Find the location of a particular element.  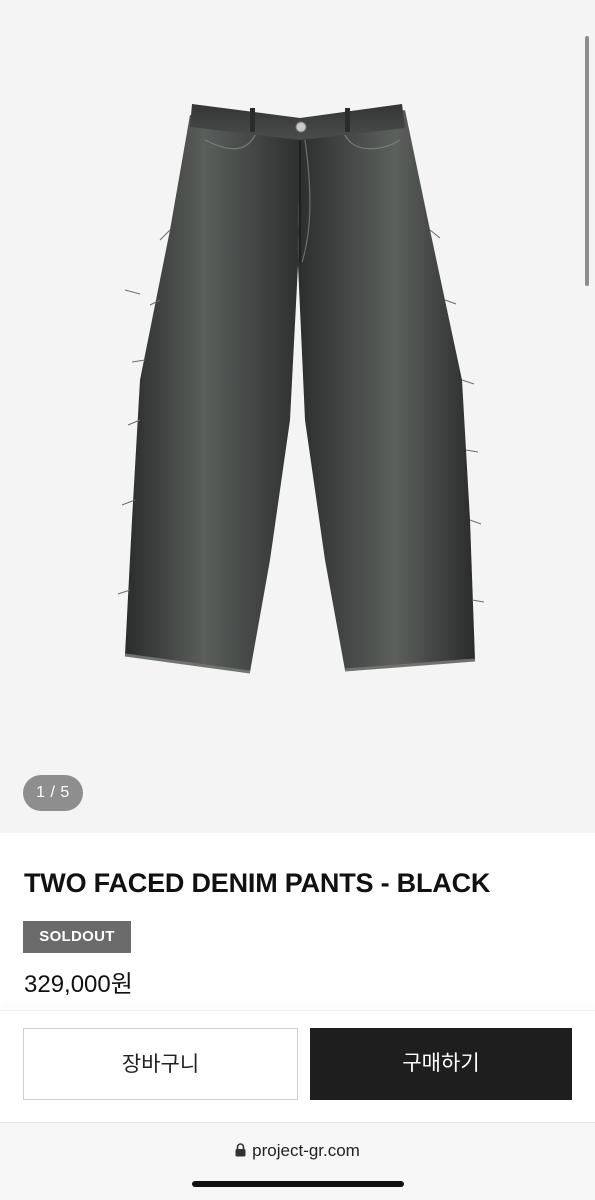

buy-now-button: 구매하기 is located at coordinates (441, 1064).